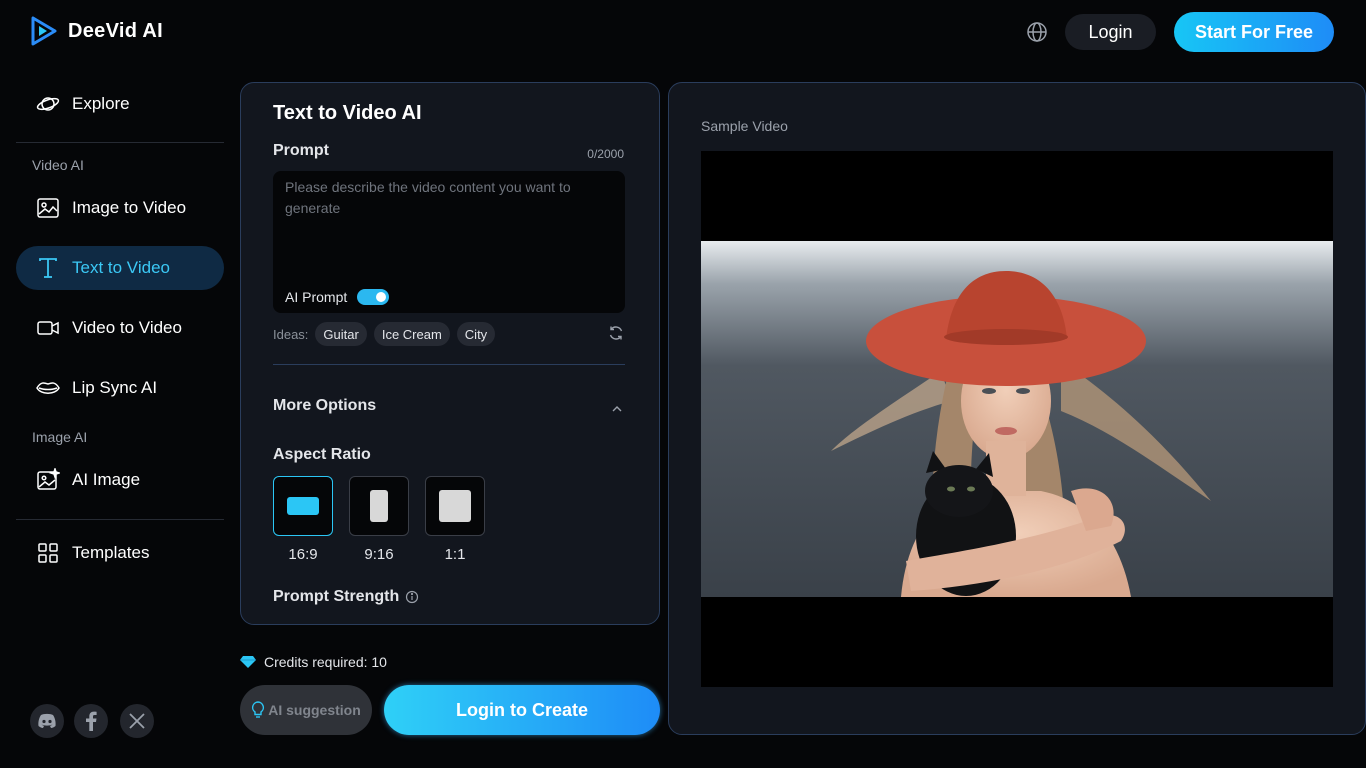 Image resolution: width=1366 pixels, height=768 pixels. Describe the element at coordinates (347, 113) in the screenshot. I see `page-title: Text to Video AI` at that location.